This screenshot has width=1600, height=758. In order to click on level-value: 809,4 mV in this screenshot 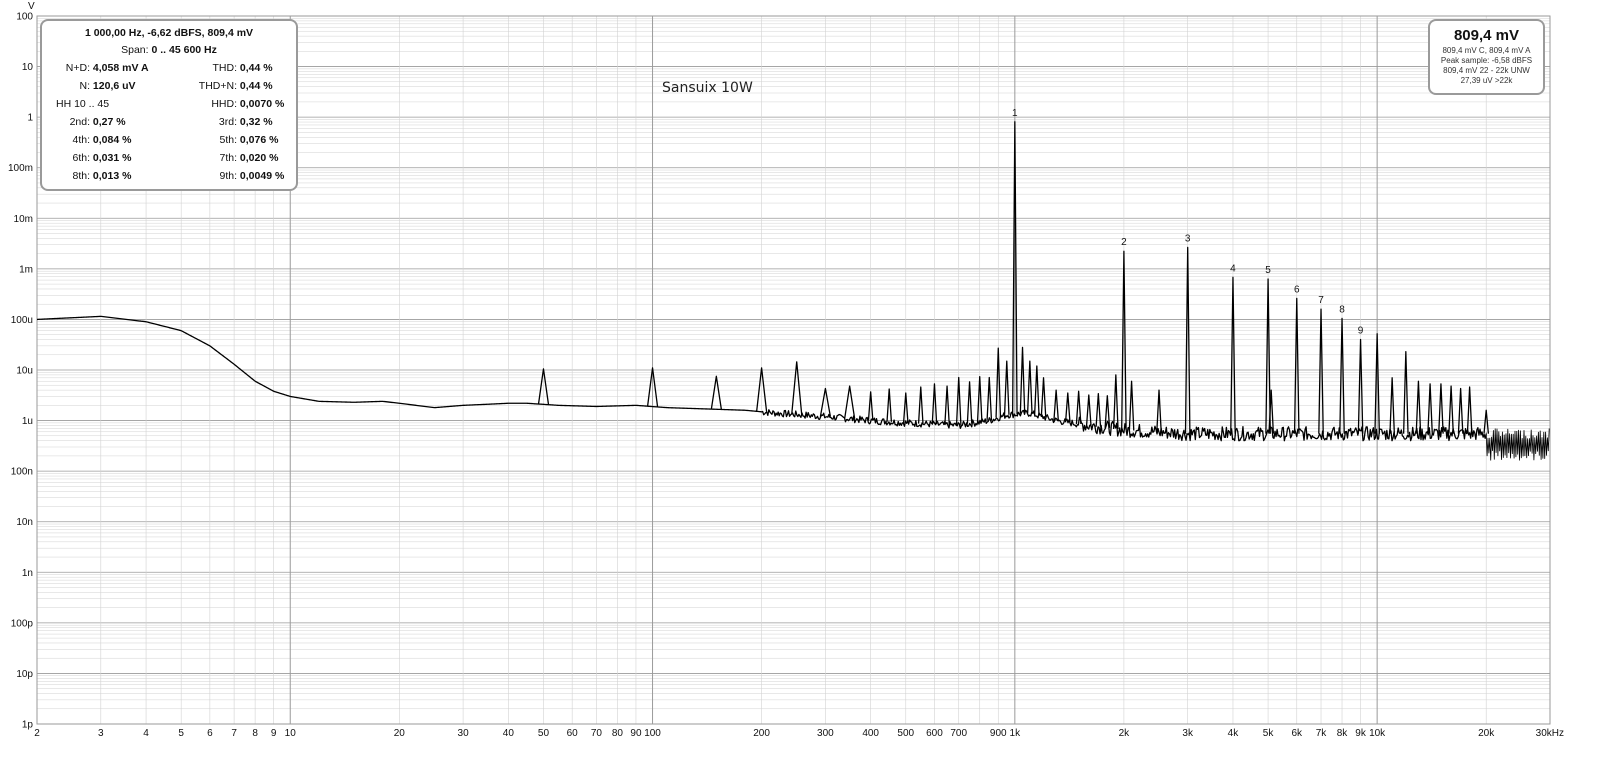, I will do `click(1486, 35)`.